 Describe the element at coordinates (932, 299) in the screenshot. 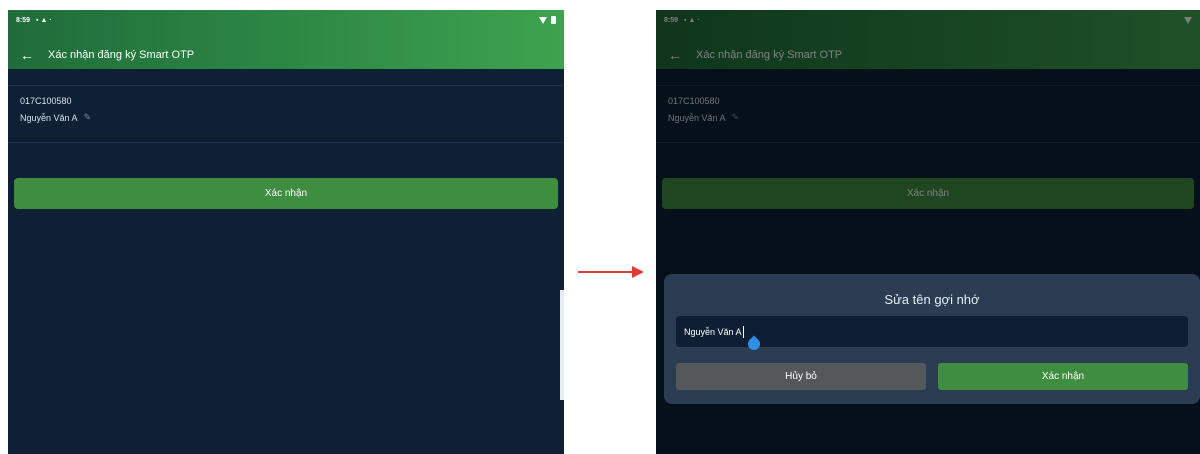

I see `dialog-title: Sửa tên gợi nhớ` at that location.